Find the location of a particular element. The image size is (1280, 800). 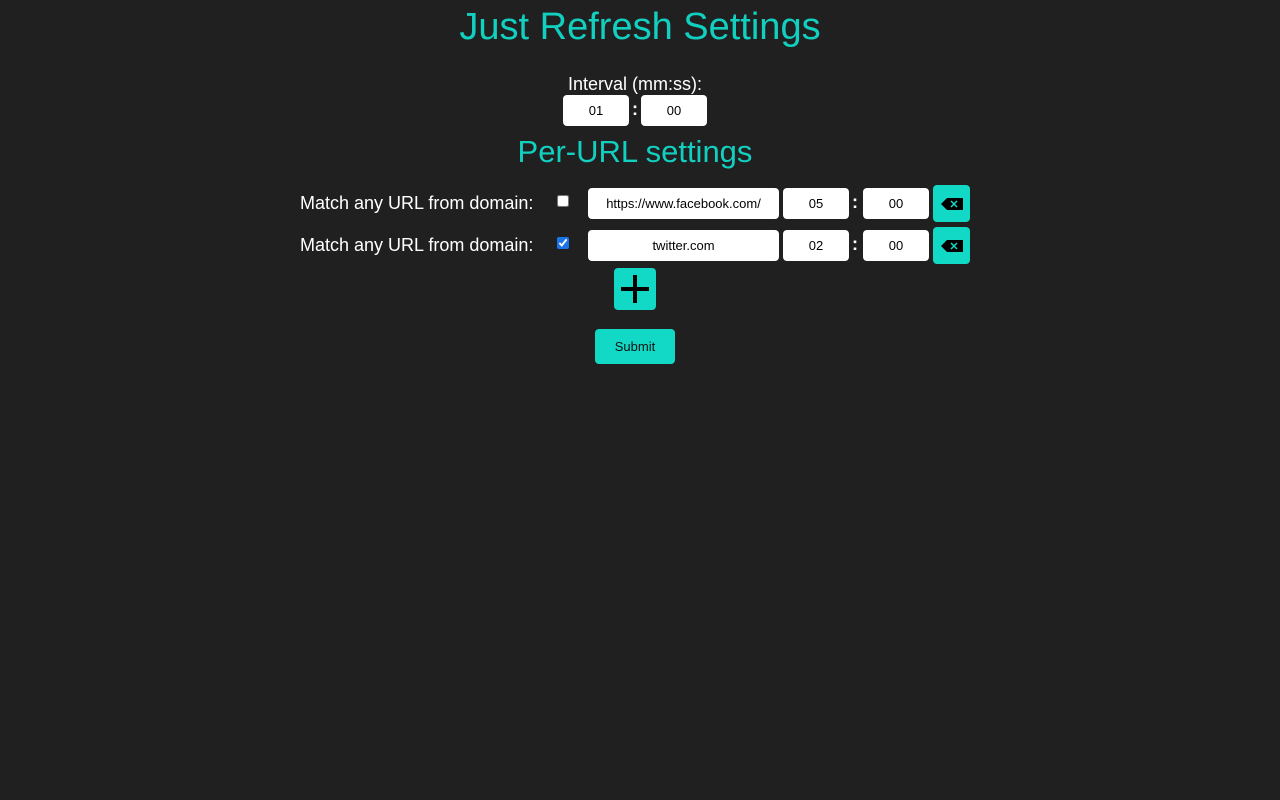

plus-icon is located at coordinates (635, 289).